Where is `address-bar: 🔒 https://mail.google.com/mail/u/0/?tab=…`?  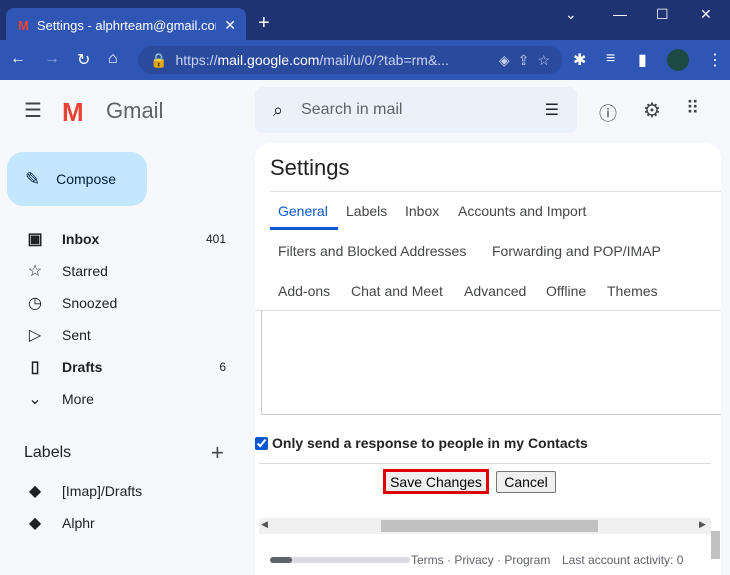
address-bar: 🔒 https://mail.google.com/mail/u/0/?tab=… is located at coordinates (350, 60).